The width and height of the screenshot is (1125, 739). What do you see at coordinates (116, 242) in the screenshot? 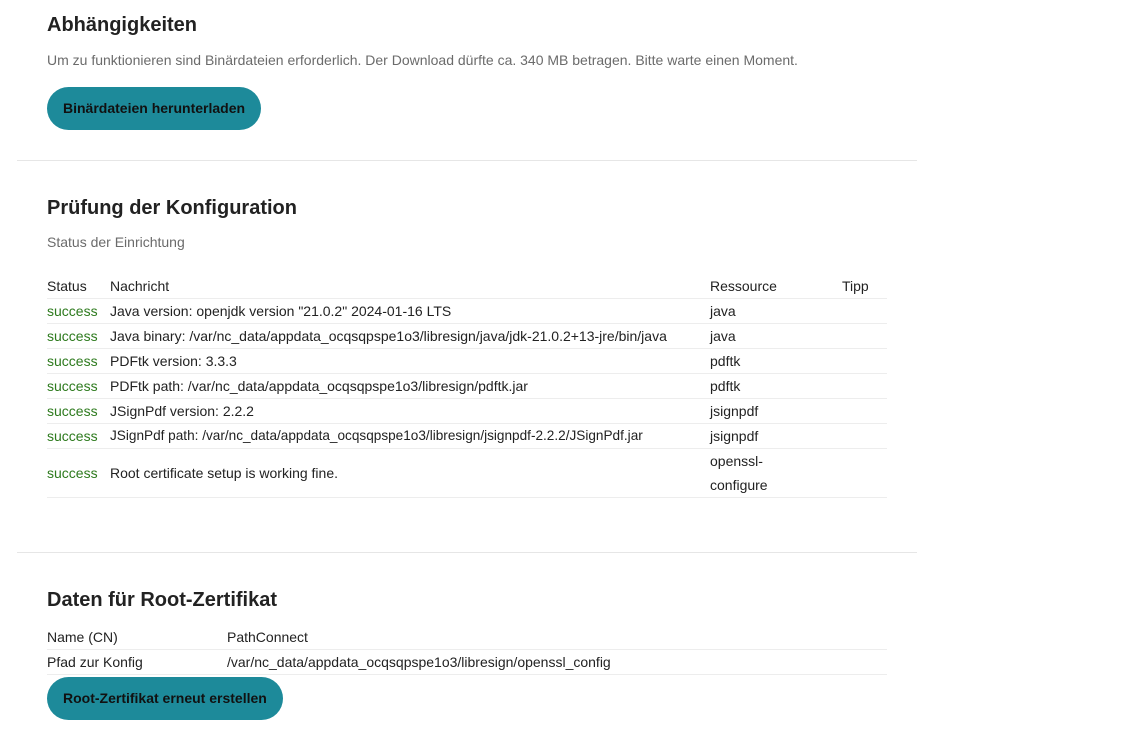
I see `config-check-subtitle: Status der Einrichtung` at bounding box center [116, 242].